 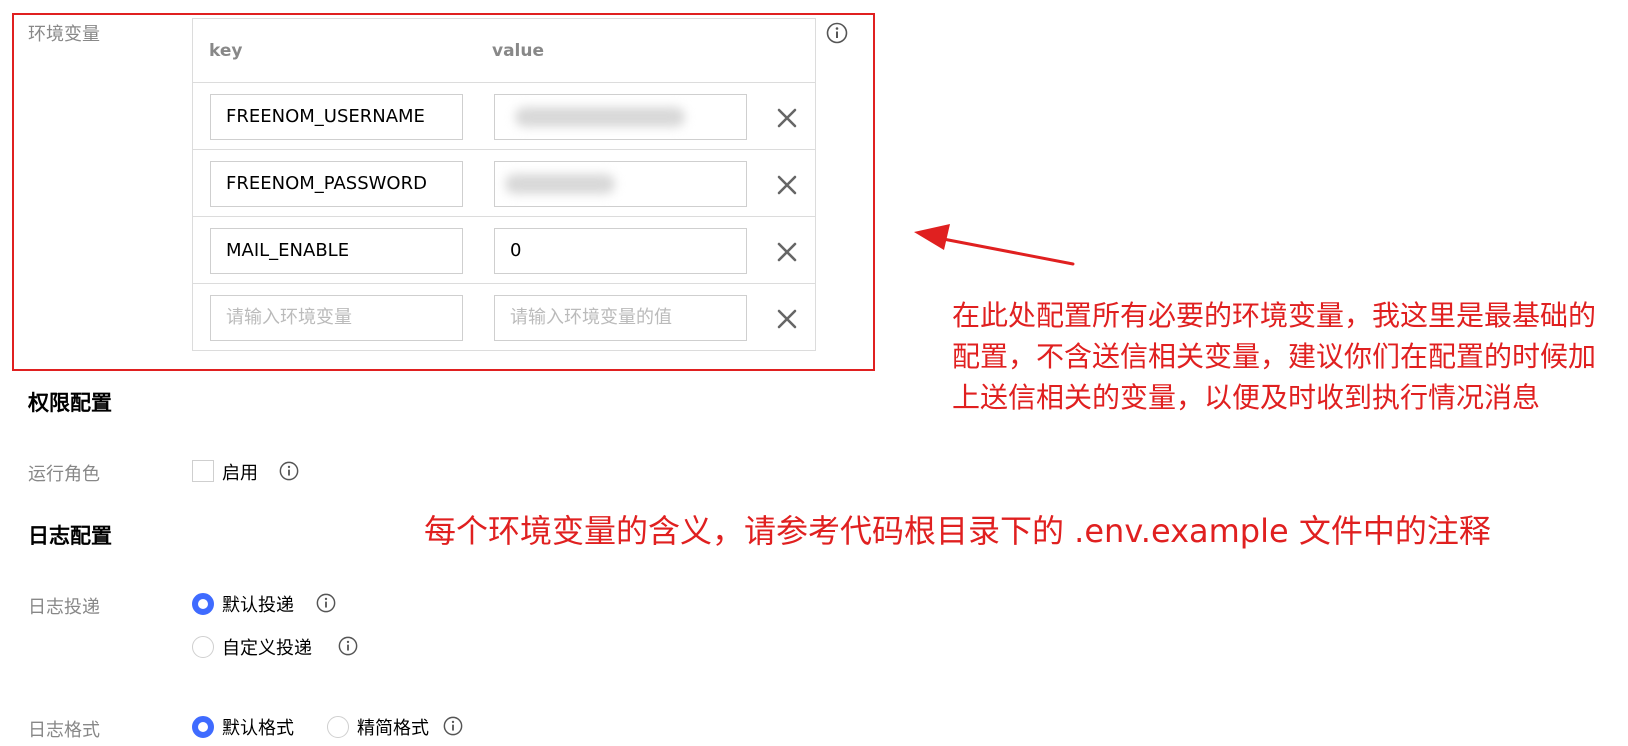 What do you see at coordinates (70, 403) in the screenshot?
I see `permission-section-title: 权限配置` at bounding box center [70, 403].